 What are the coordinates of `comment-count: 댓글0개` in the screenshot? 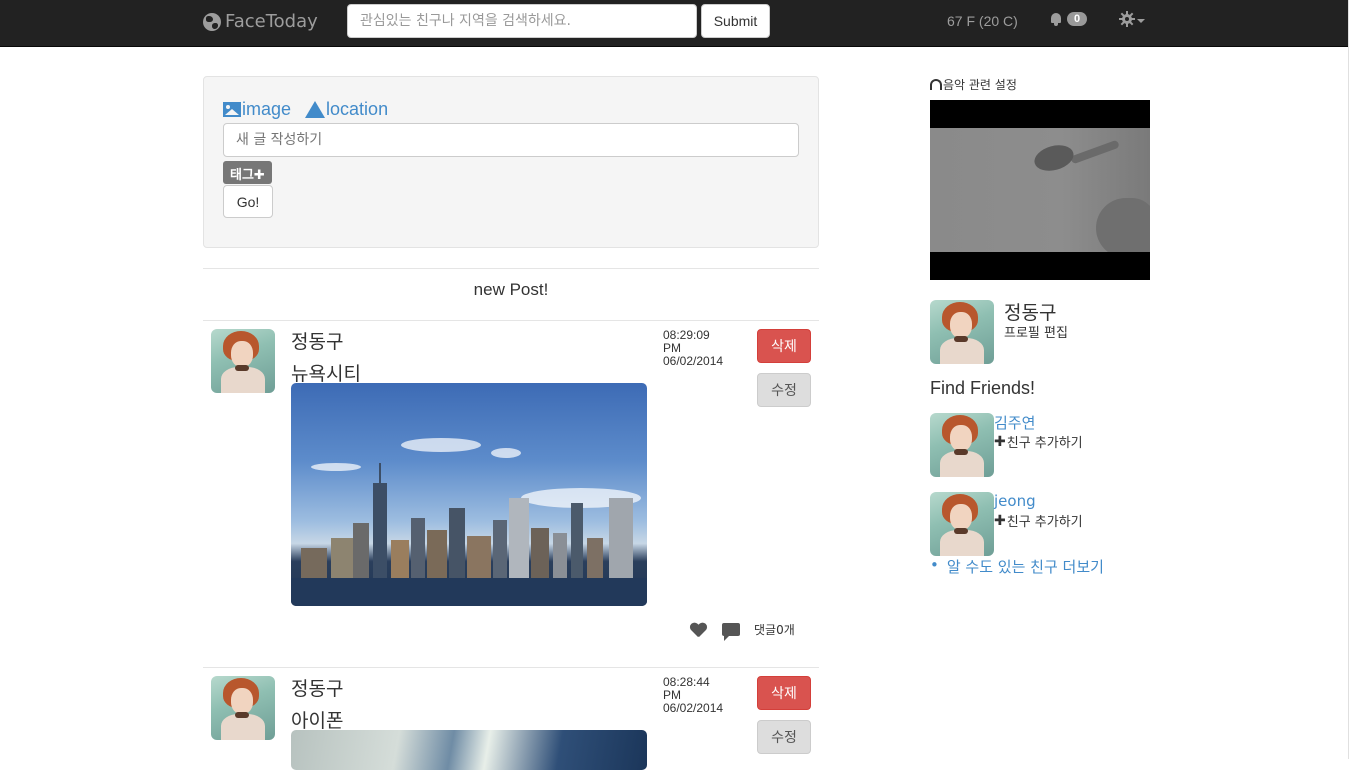 It's located at (774, 629).